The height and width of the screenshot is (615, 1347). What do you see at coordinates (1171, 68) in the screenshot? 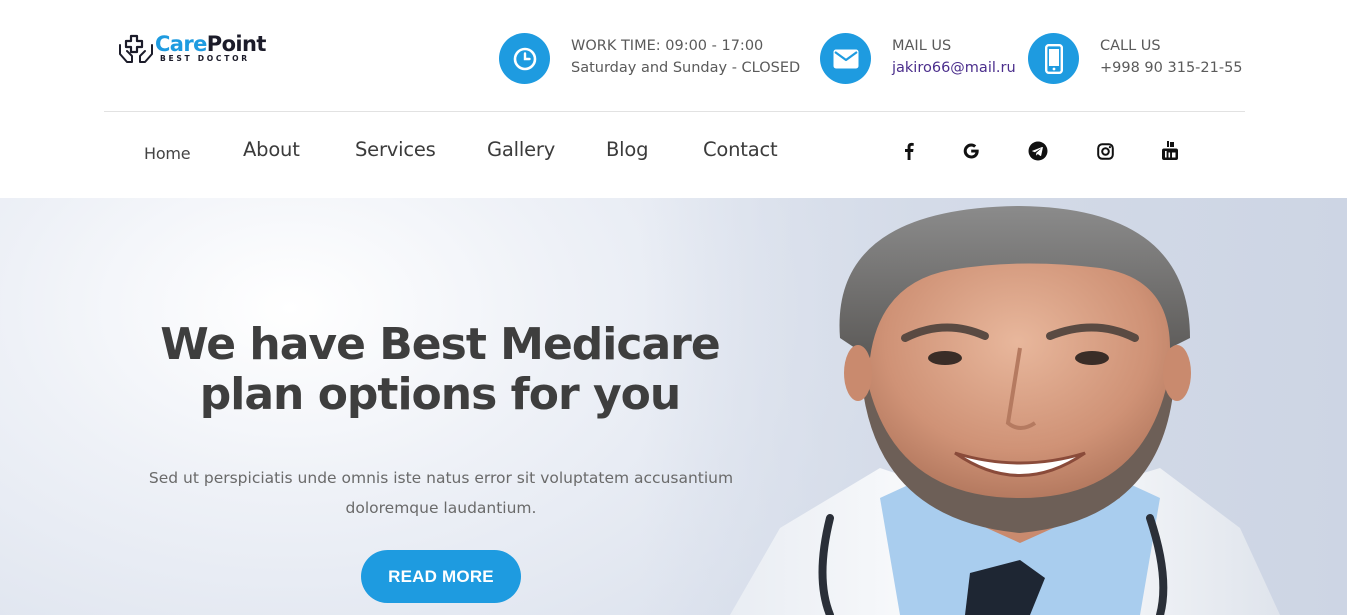
I see `call-number: +998 90 315-21-55` at bounding box center [1171, 68].